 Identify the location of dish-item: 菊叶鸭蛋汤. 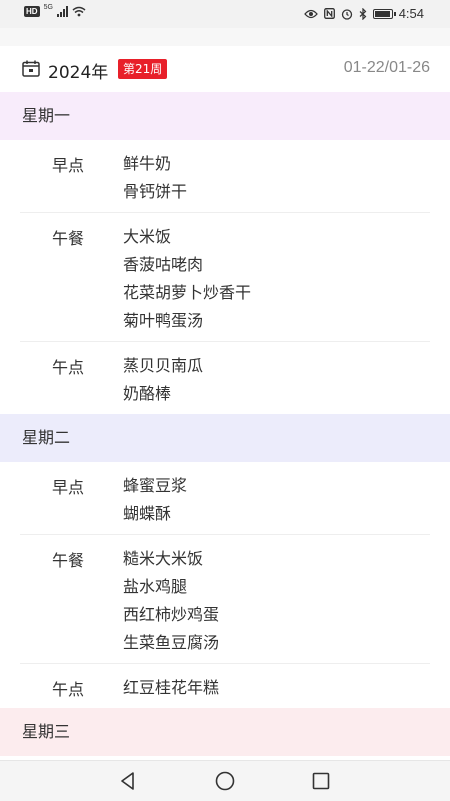
(163, 320).